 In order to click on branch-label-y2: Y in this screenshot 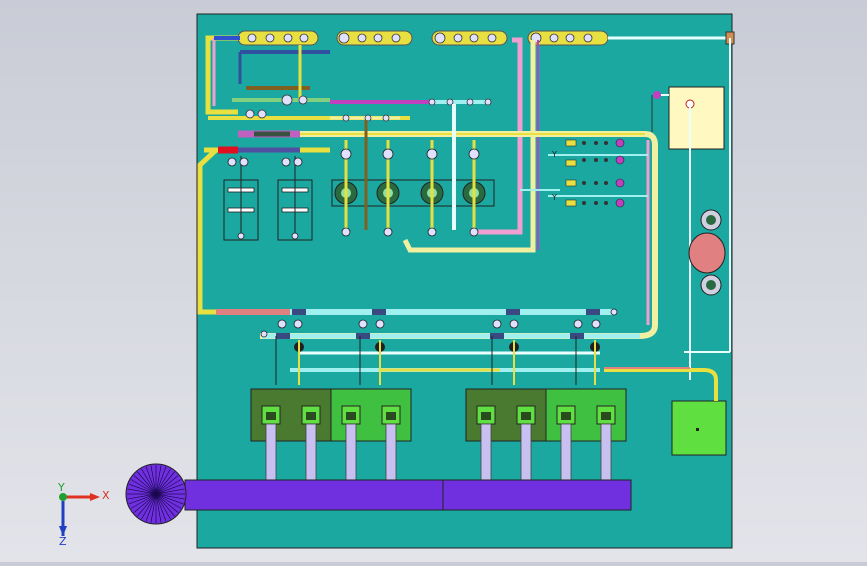, I will do `click(554, 197)`.